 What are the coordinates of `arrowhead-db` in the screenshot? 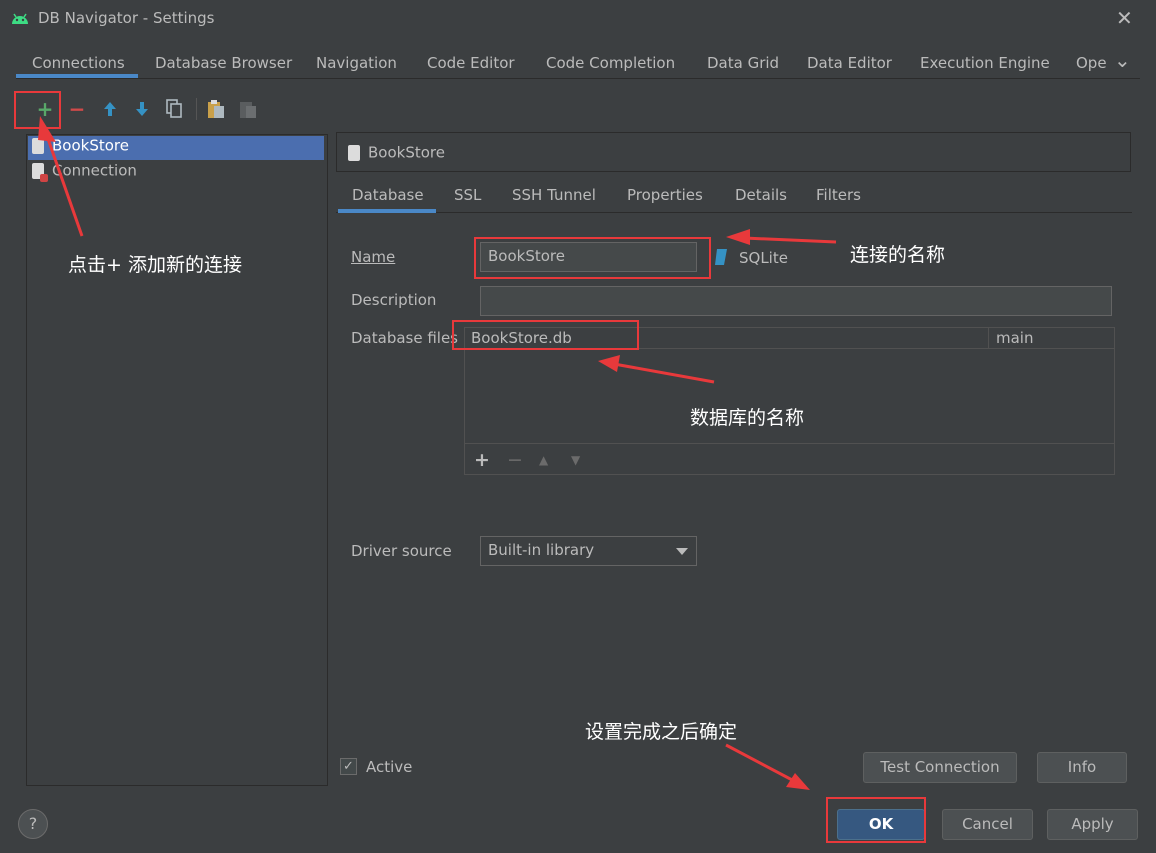 It's located at (609, 363).